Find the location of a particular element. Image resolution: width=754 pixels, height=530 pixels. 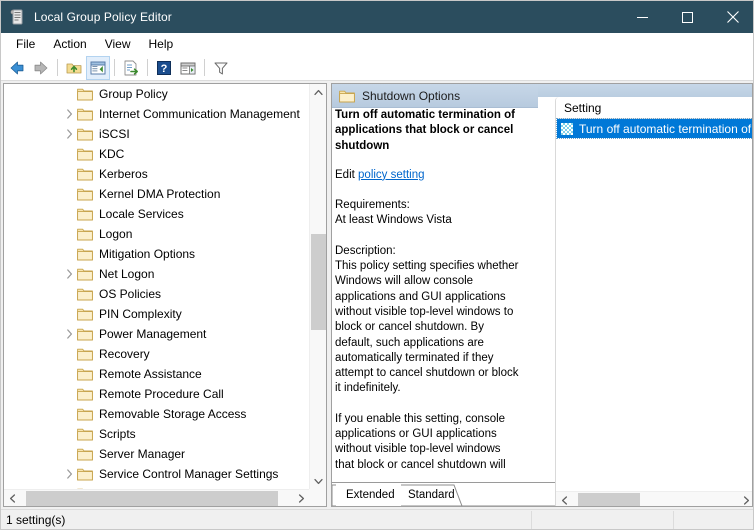

tree-item-mitigation-options: Mitigation Options is located at coordinates (157, 254).